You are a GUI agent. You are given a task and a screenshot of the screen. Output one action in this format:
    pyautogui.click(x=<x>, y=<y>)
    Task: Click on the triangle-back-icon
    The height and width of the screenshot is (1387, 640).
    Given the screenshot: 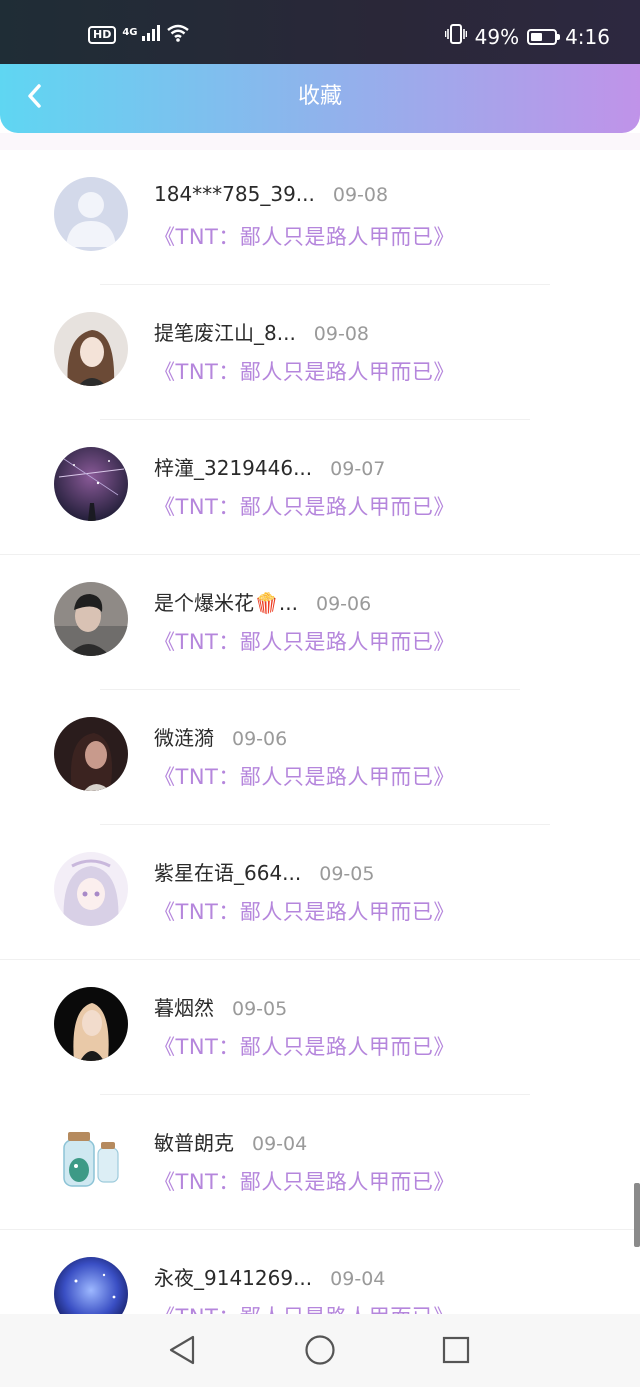 What is the action you would take?
    pyautogui.click(x=182, y=1352)
    